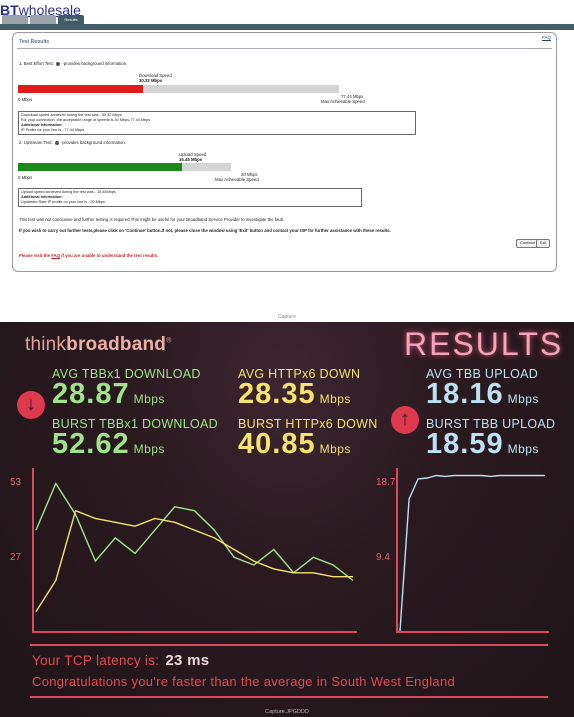  I want to click on avg-tbb-upload-value: 18.16, so click(465, 394).